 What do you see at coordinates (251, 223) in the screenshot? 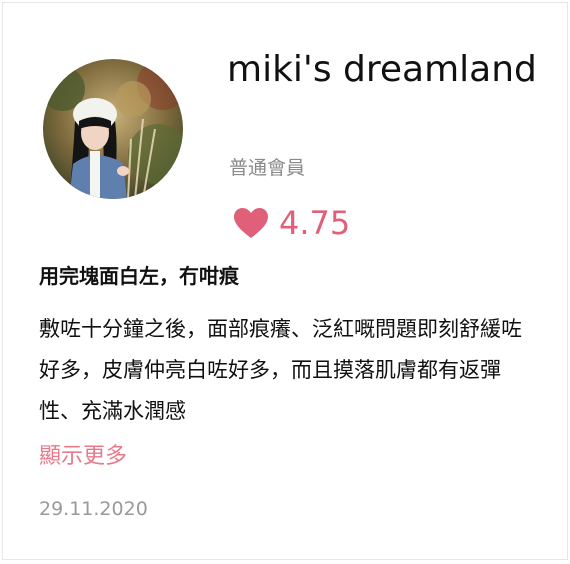
I see `heart-icon` at bounding box center [251, 223].